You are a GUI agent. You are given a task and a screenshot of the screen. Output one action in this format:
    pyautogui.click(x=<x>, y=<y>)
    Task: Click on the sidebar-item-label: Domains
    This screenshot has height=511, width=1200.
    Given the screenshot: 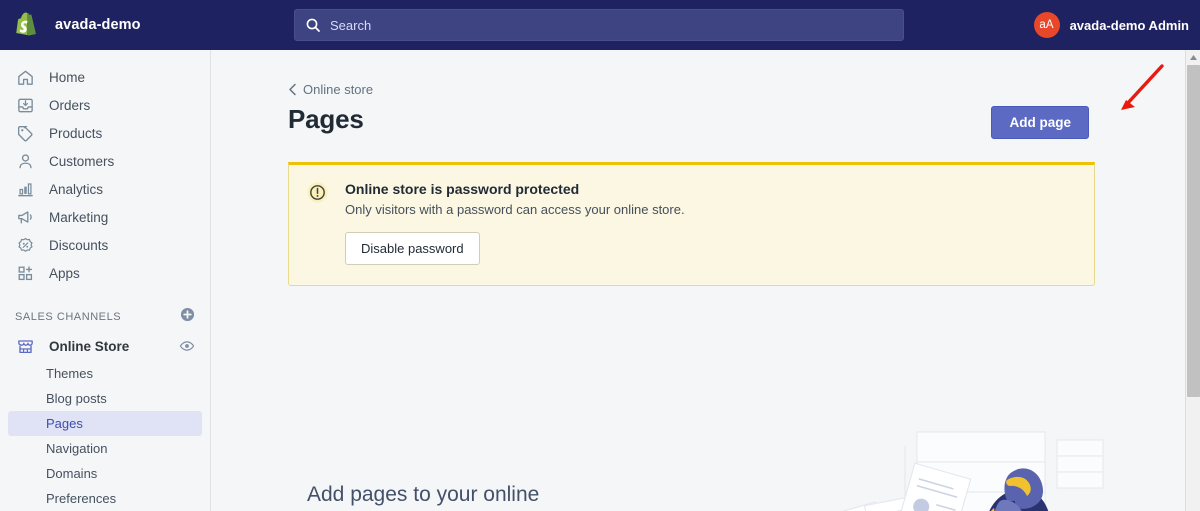 What is the action you would take?
    pyautogui.click(x=72, y=473)
    